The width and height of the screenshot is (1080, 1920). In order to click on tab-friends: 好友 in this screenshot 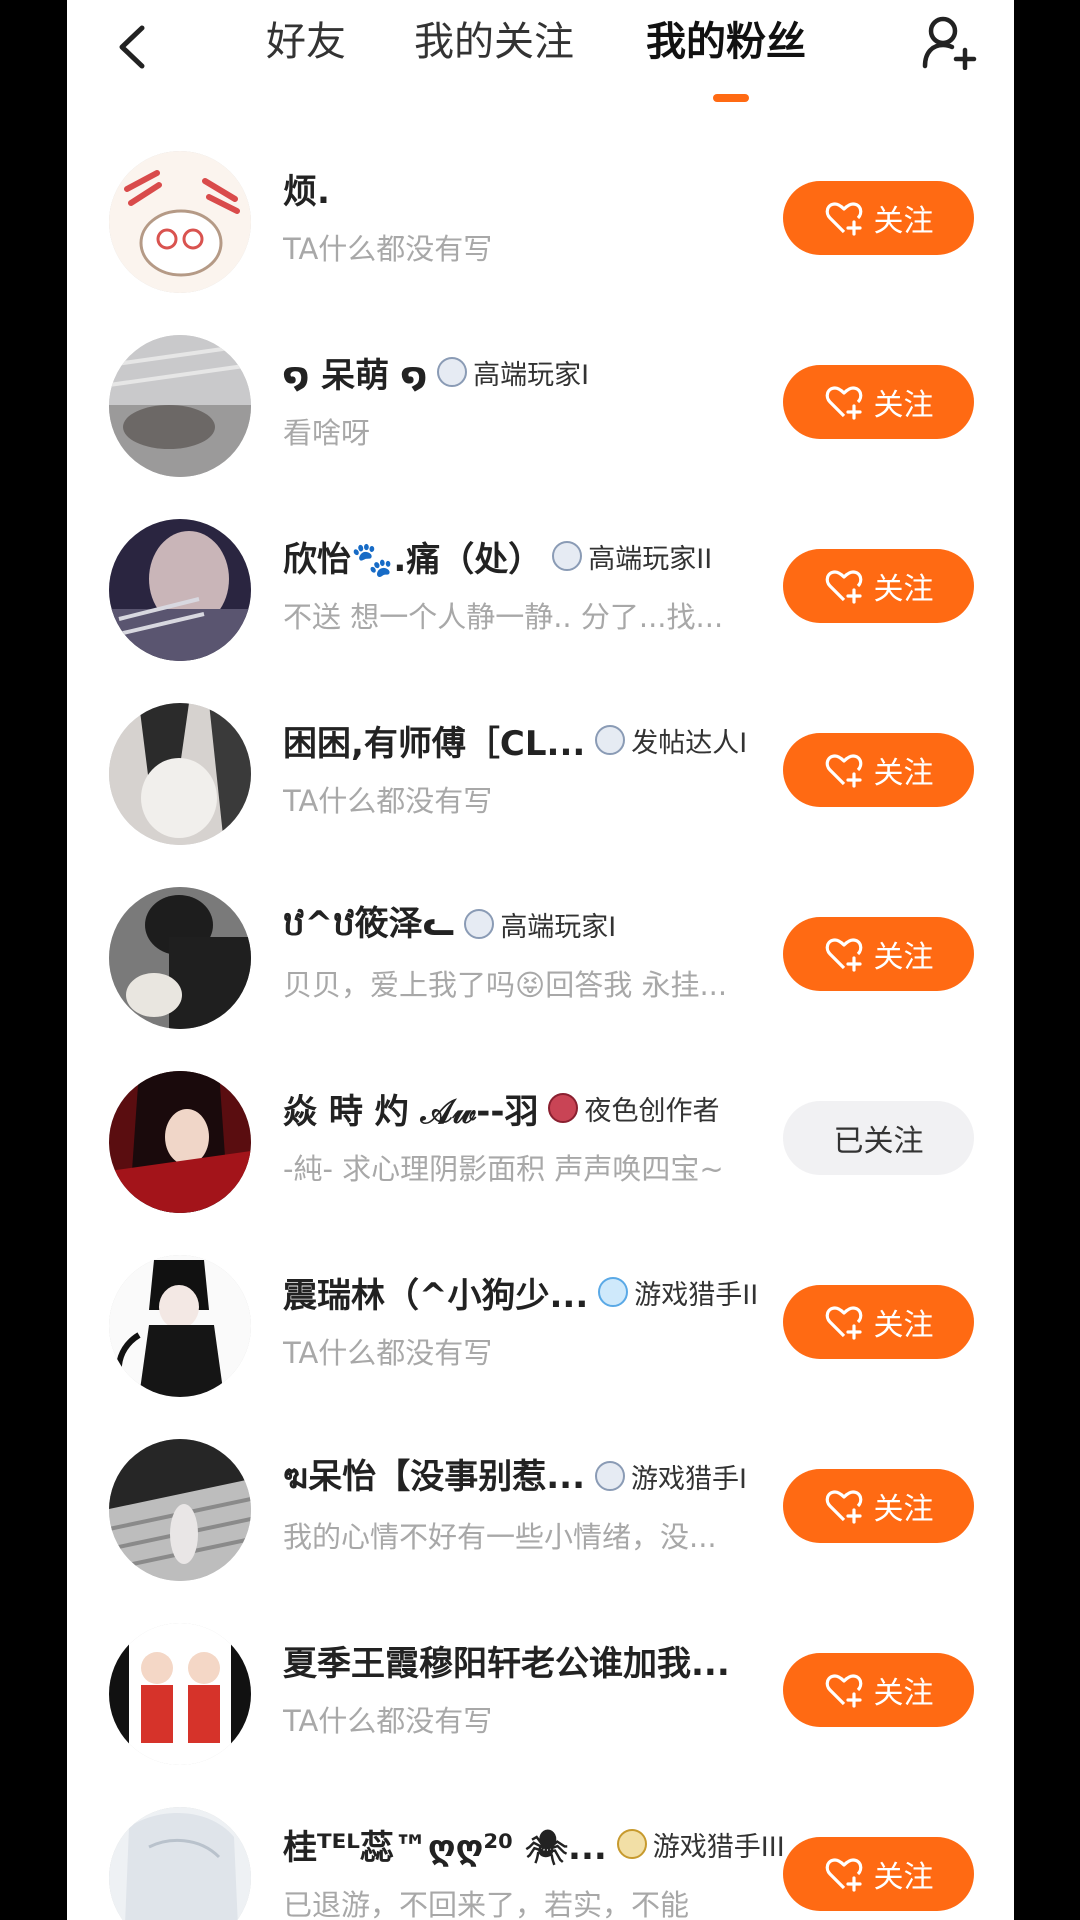, I will do `click(306, 42)`.